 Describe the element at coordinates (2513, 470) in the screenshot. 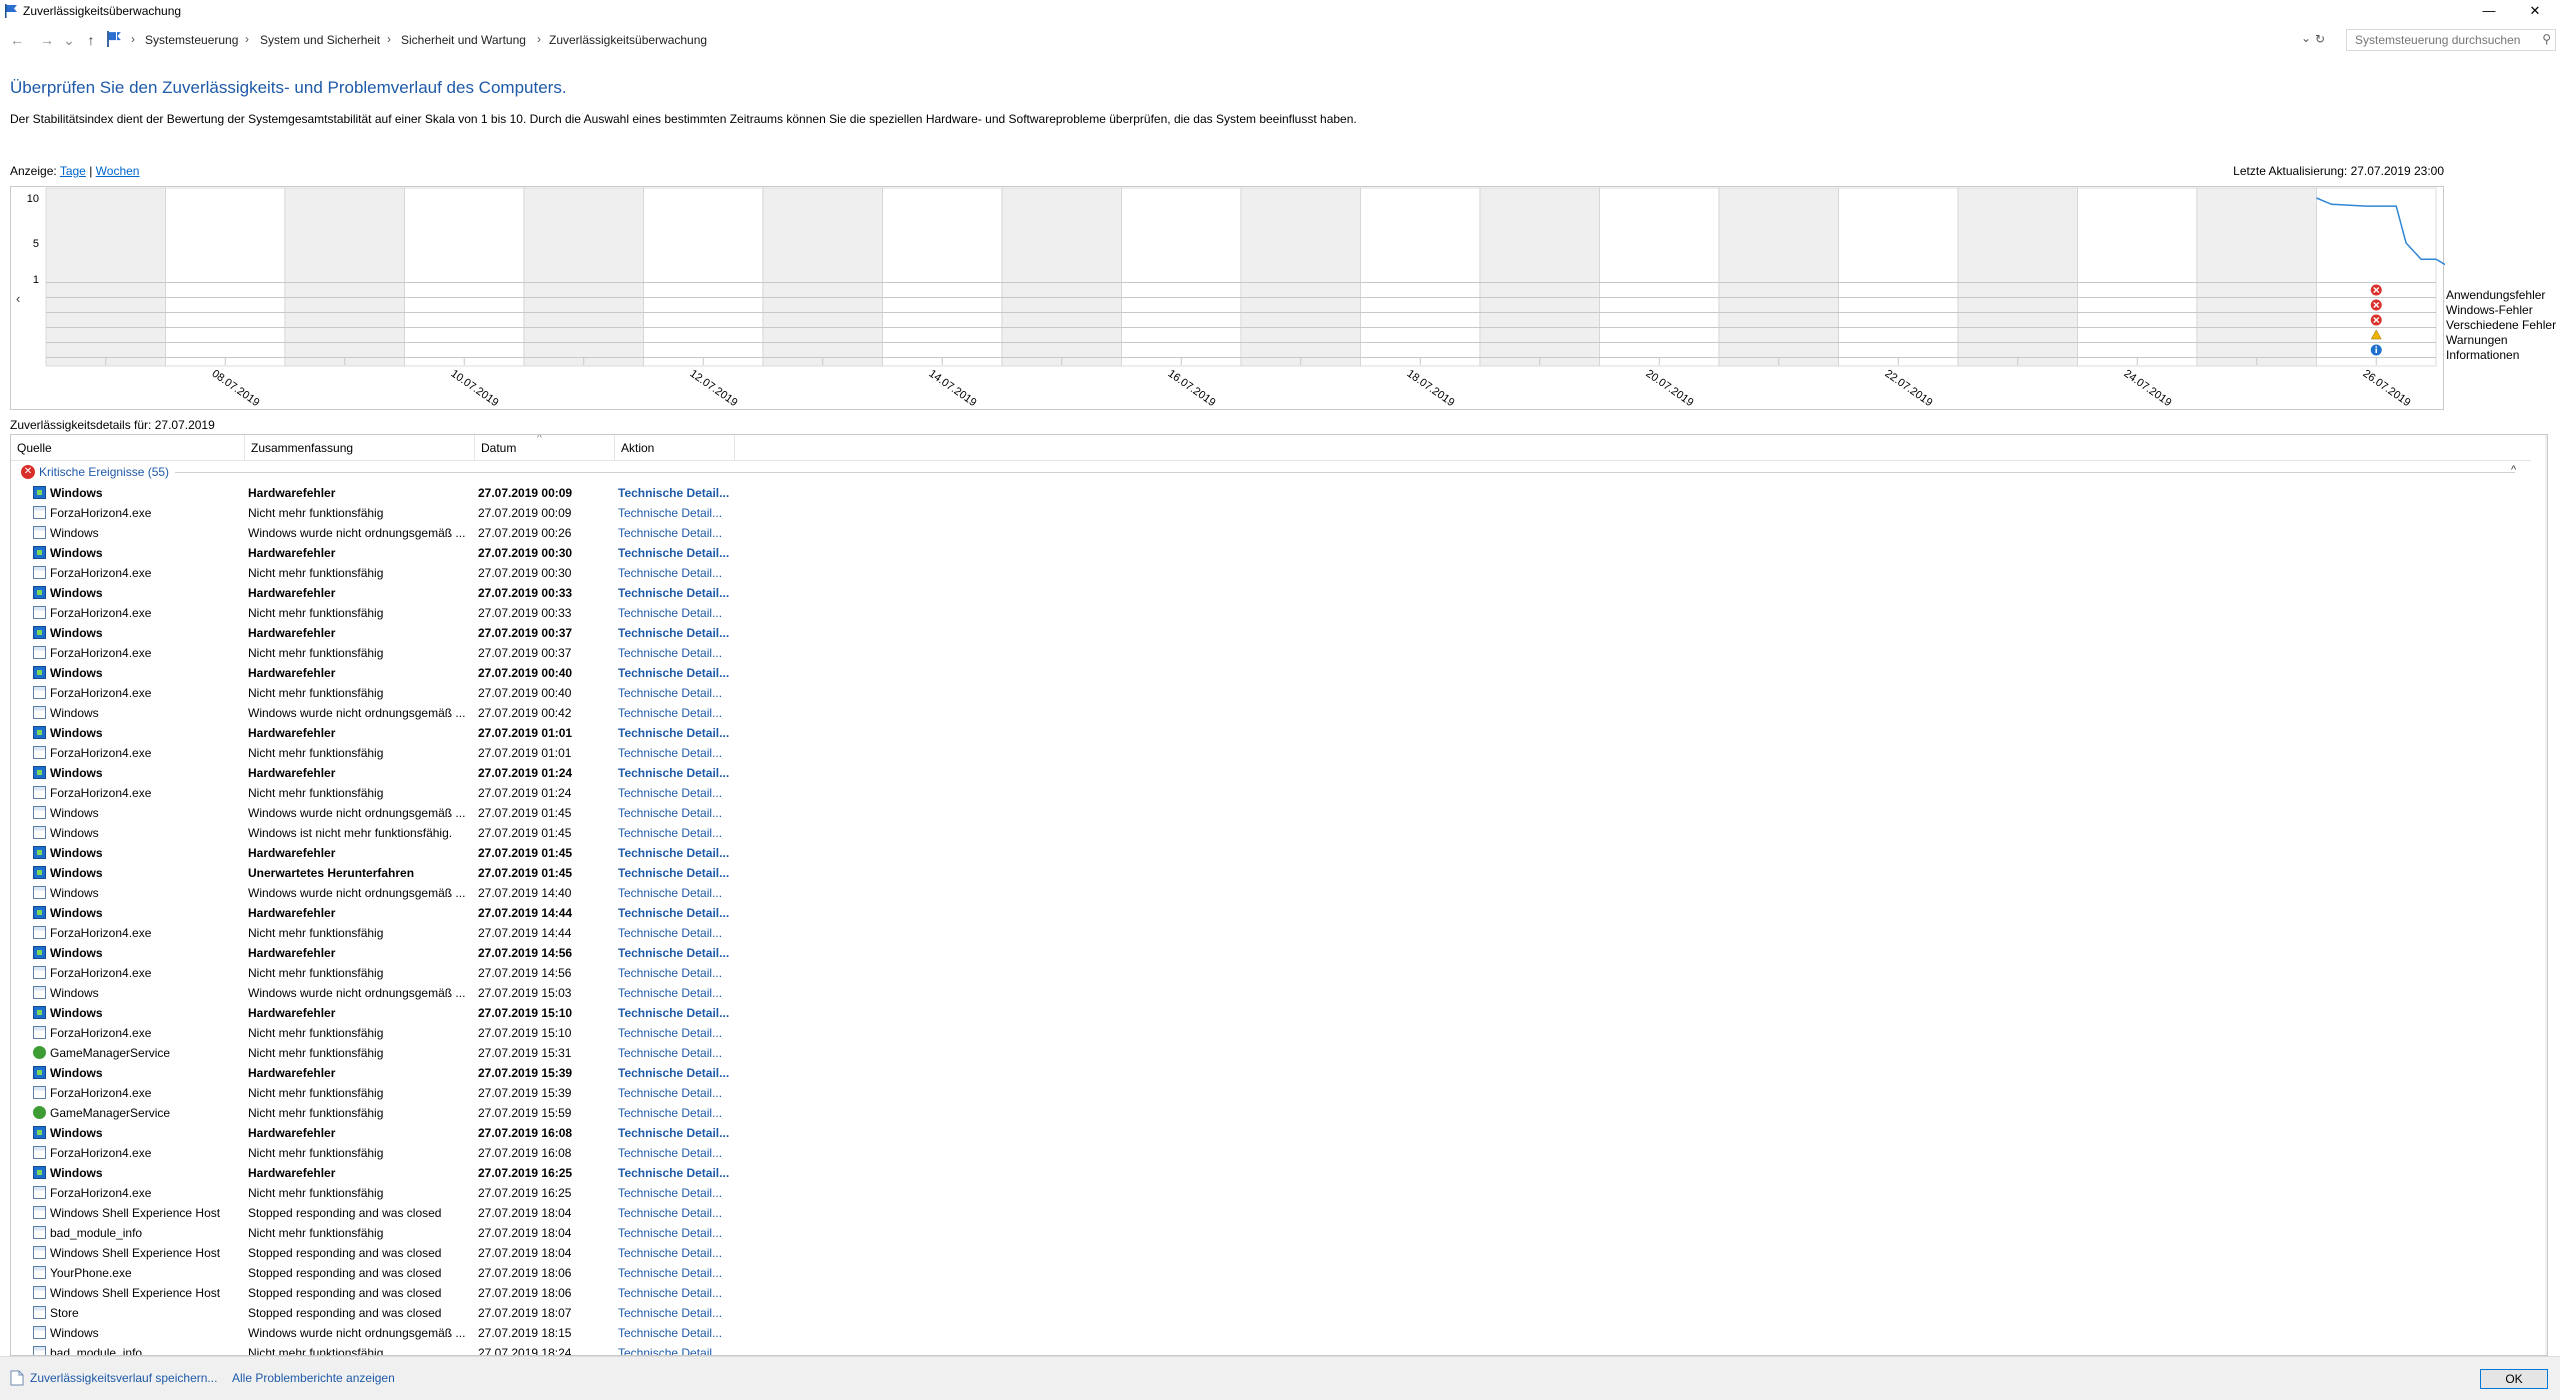

I see `collapse-icon: ^` at that location.